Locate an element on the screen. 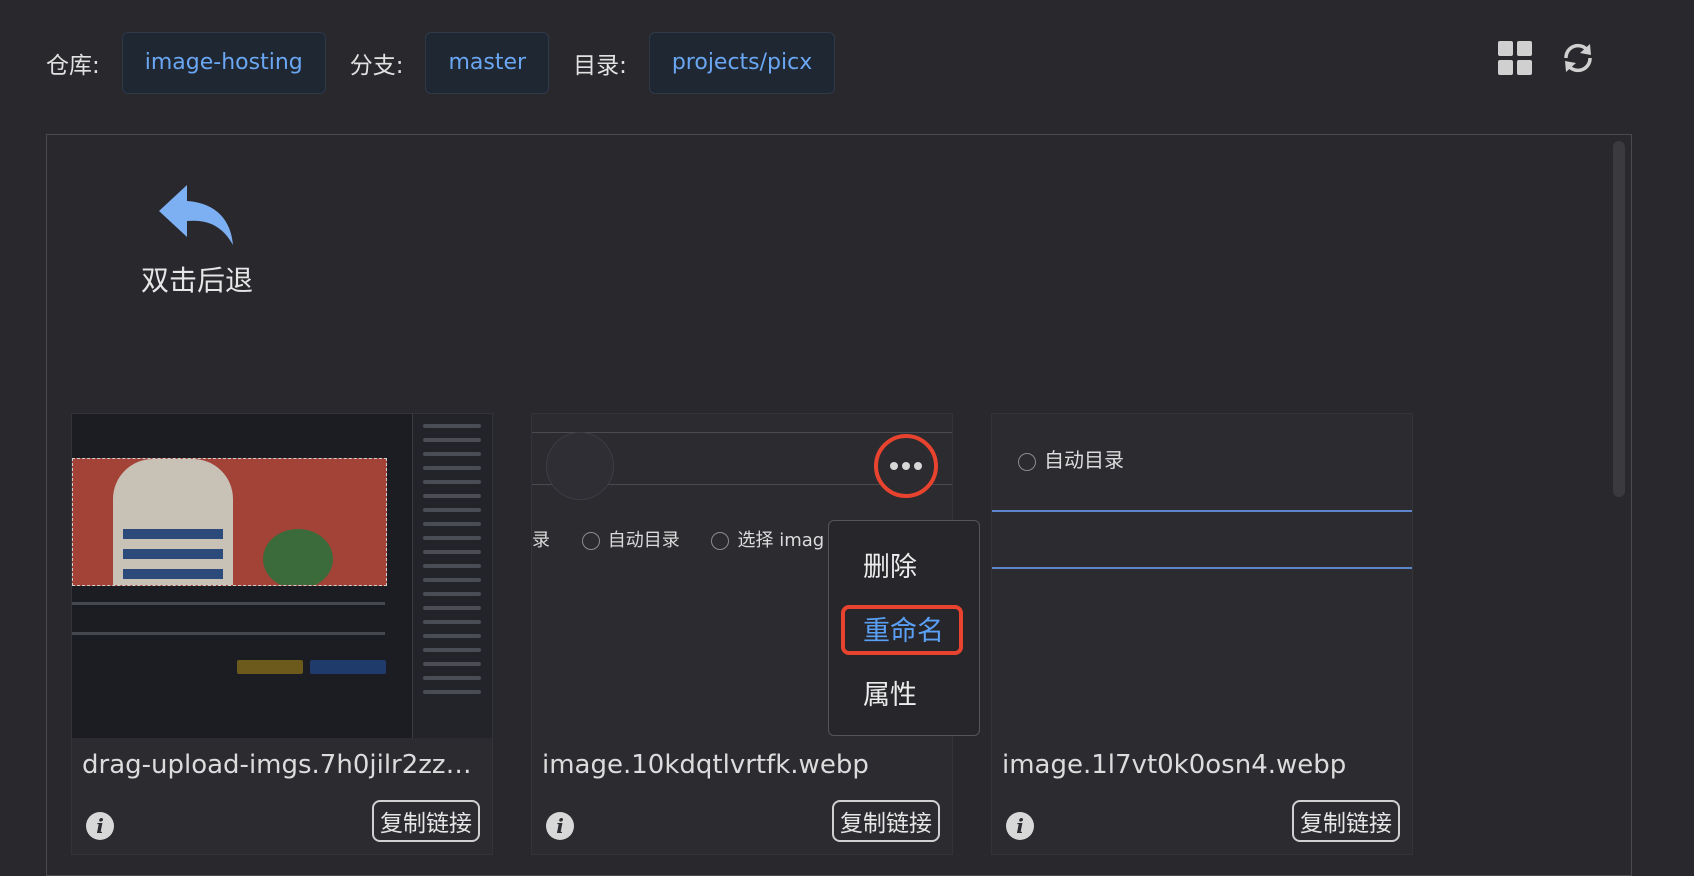 Image resolution: width=1694 pixels, height=876 pixels. image-thumbnail: 自动目录 is located at coordinates (1202, 576).